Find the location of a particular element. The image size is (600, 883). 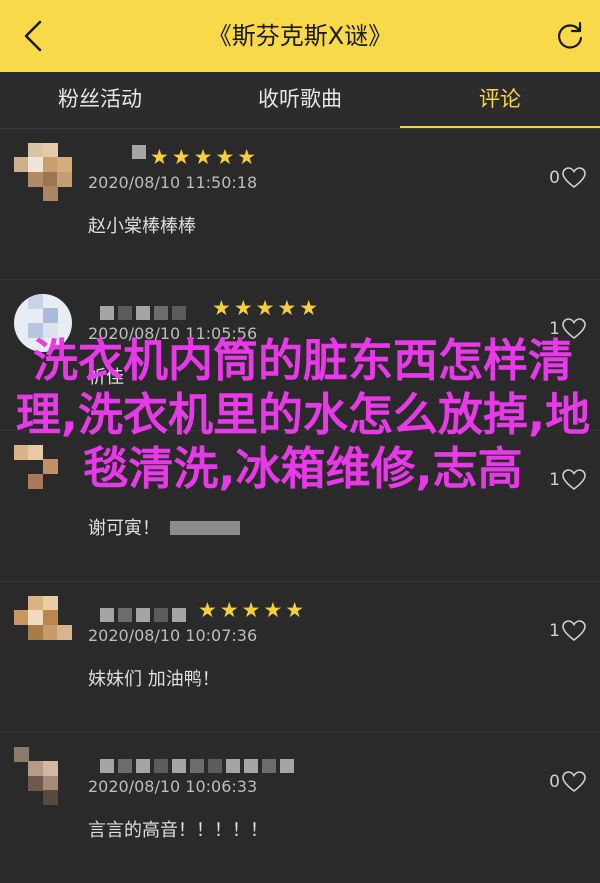

top-bar: 《斯芬克斯Ⅹ谜》 is located at coordinates (300, 36).